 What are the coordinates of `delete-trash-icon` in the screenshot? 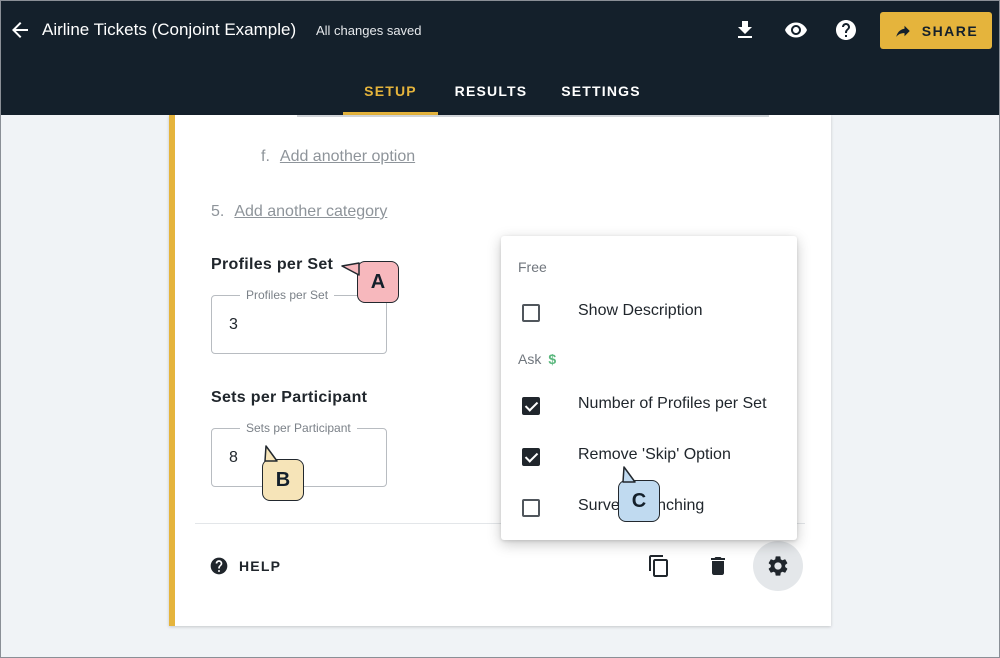 It's located at (718, 566).